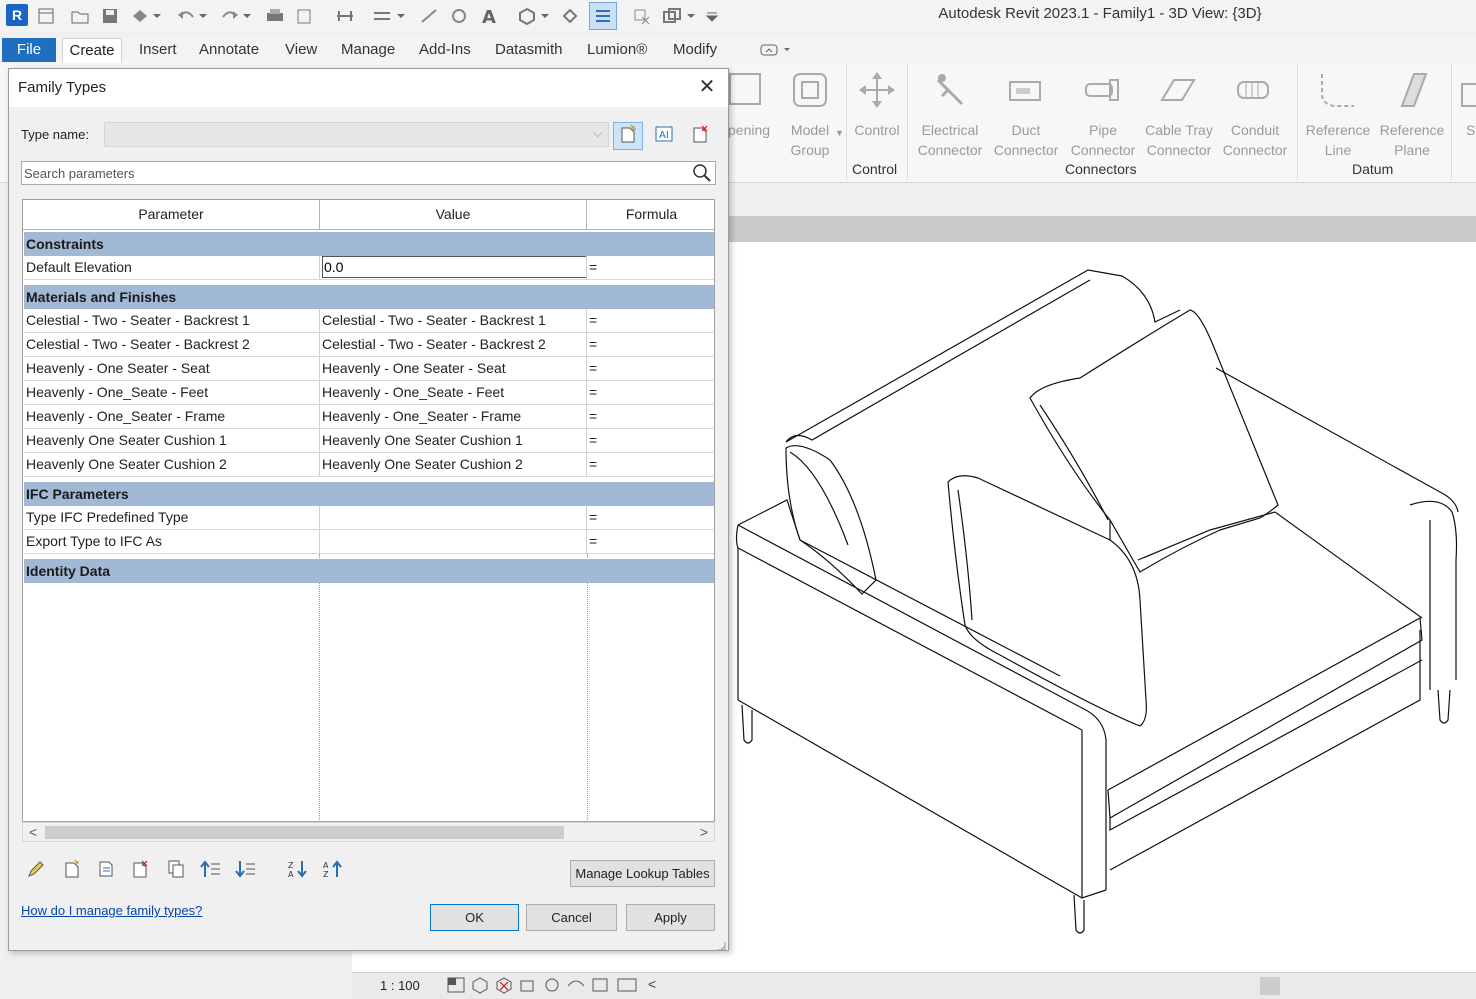 The image size is (1476, 999). I want to click on print-icon, so click(275, 16).